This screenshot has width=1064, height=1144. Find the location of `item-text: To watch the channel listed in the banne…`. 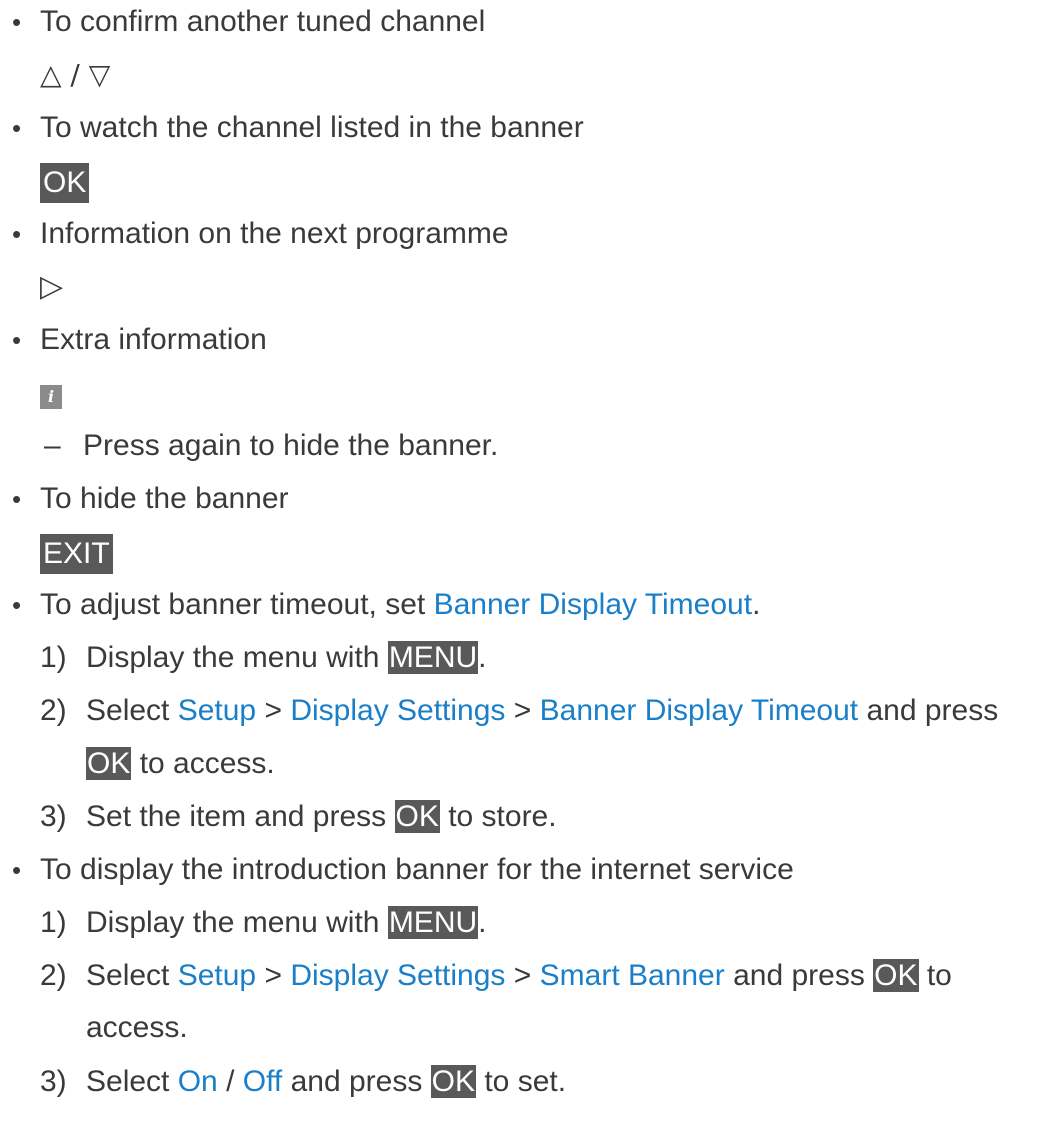

item-text: To watch the channel listed in the banne… is located at coordinates (312, 127).